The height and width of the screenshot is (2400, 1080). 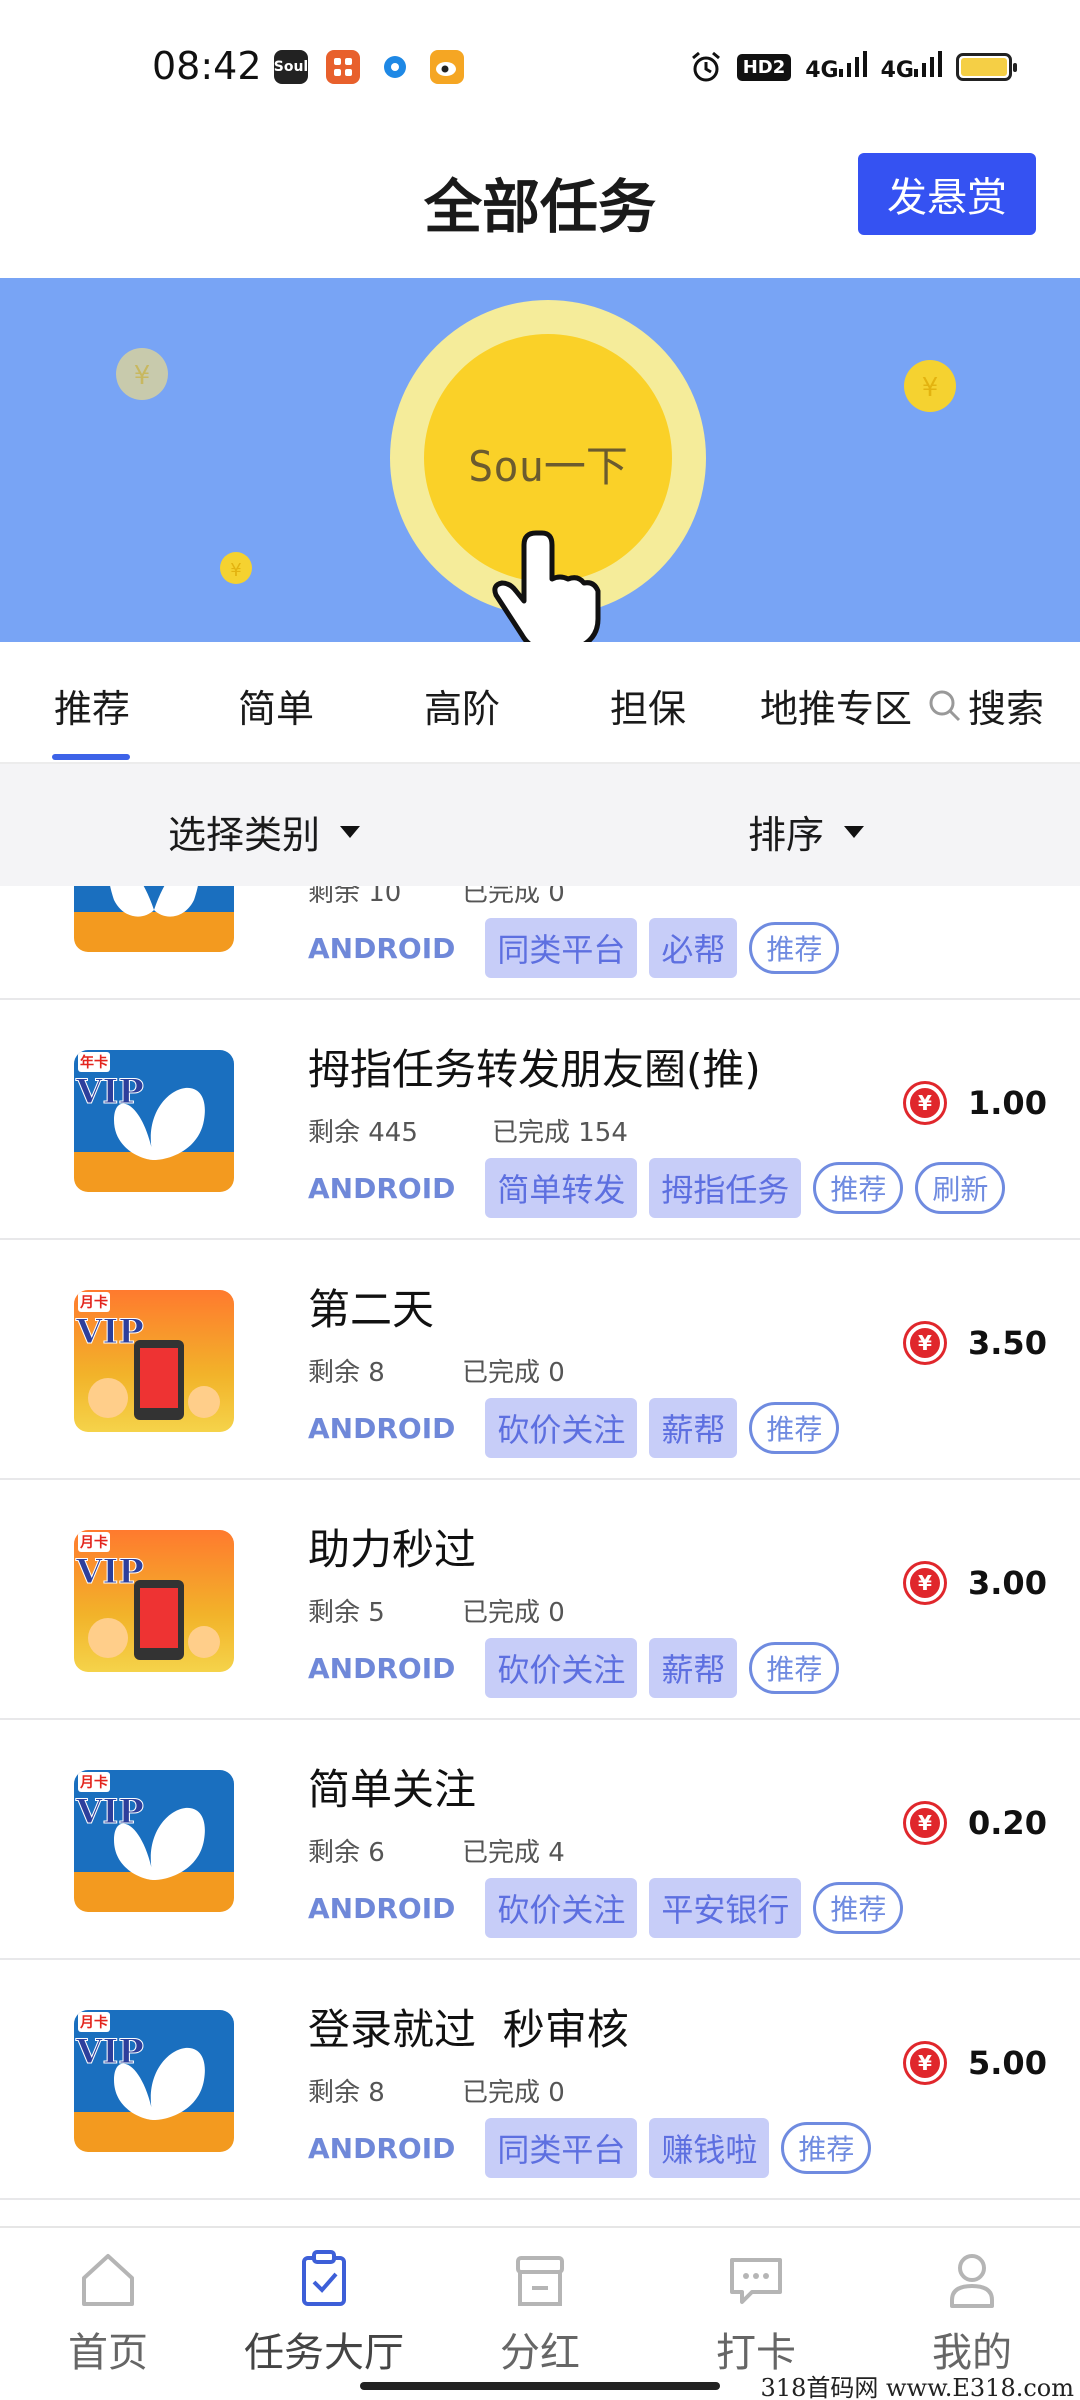 What do you see at coordinates (945, 705) in the screenshot?
I see `search-icon` at bounding box center [945, 705].